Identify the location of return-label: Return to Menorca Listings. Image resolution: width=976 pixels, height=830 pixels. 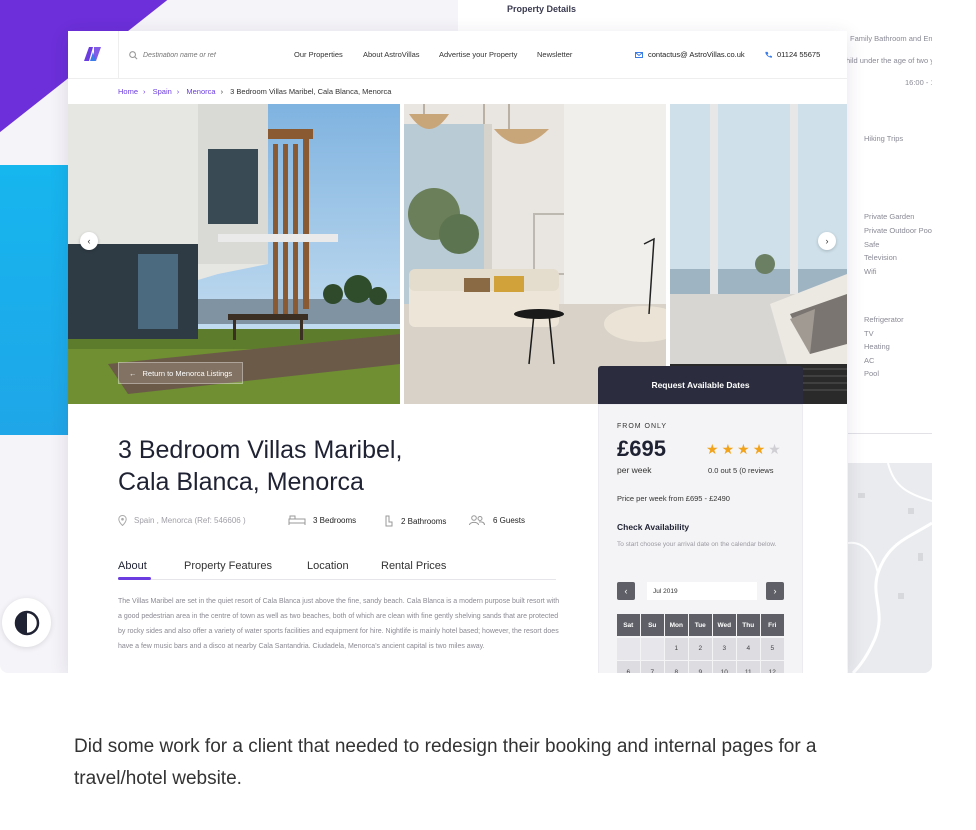
(187, 373).